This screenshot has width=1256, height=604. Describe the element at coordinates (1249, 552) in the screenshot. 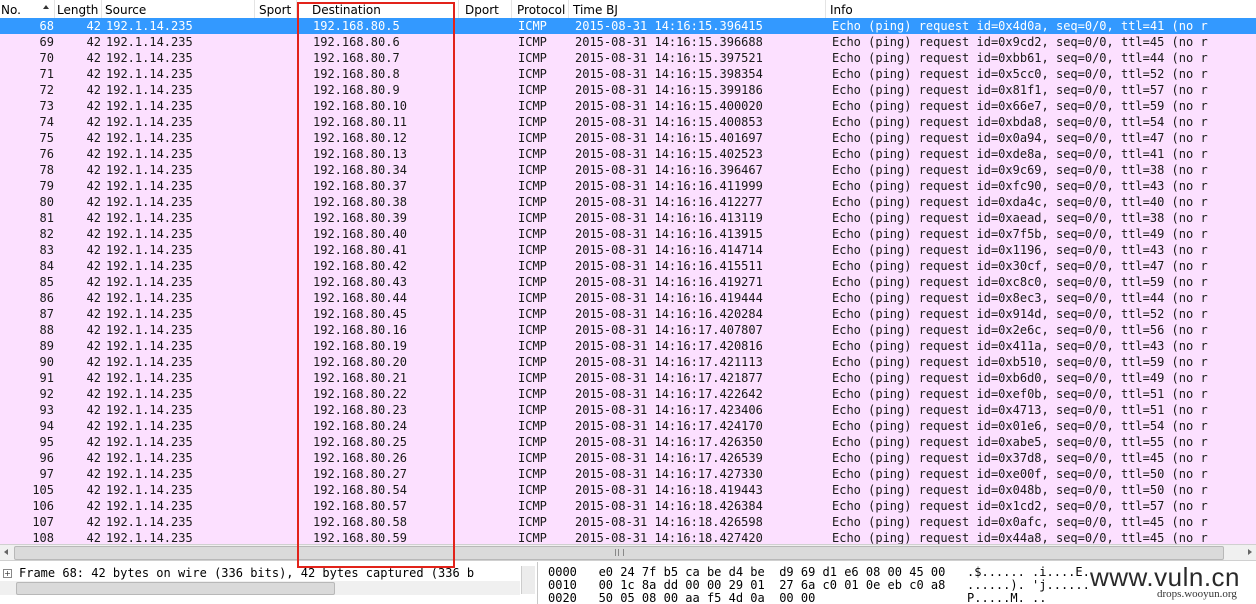

I see `scroll-right-button` at that location.